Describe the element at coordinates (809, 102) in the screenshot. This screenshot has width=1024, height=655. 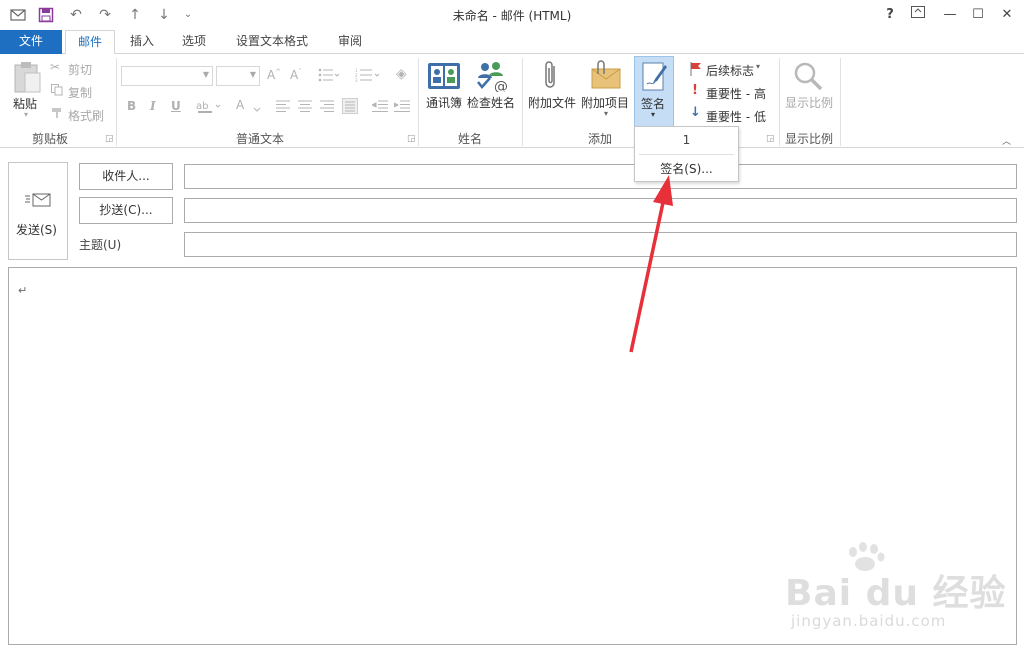
I see `zoom-button: 显示比例` at that location.